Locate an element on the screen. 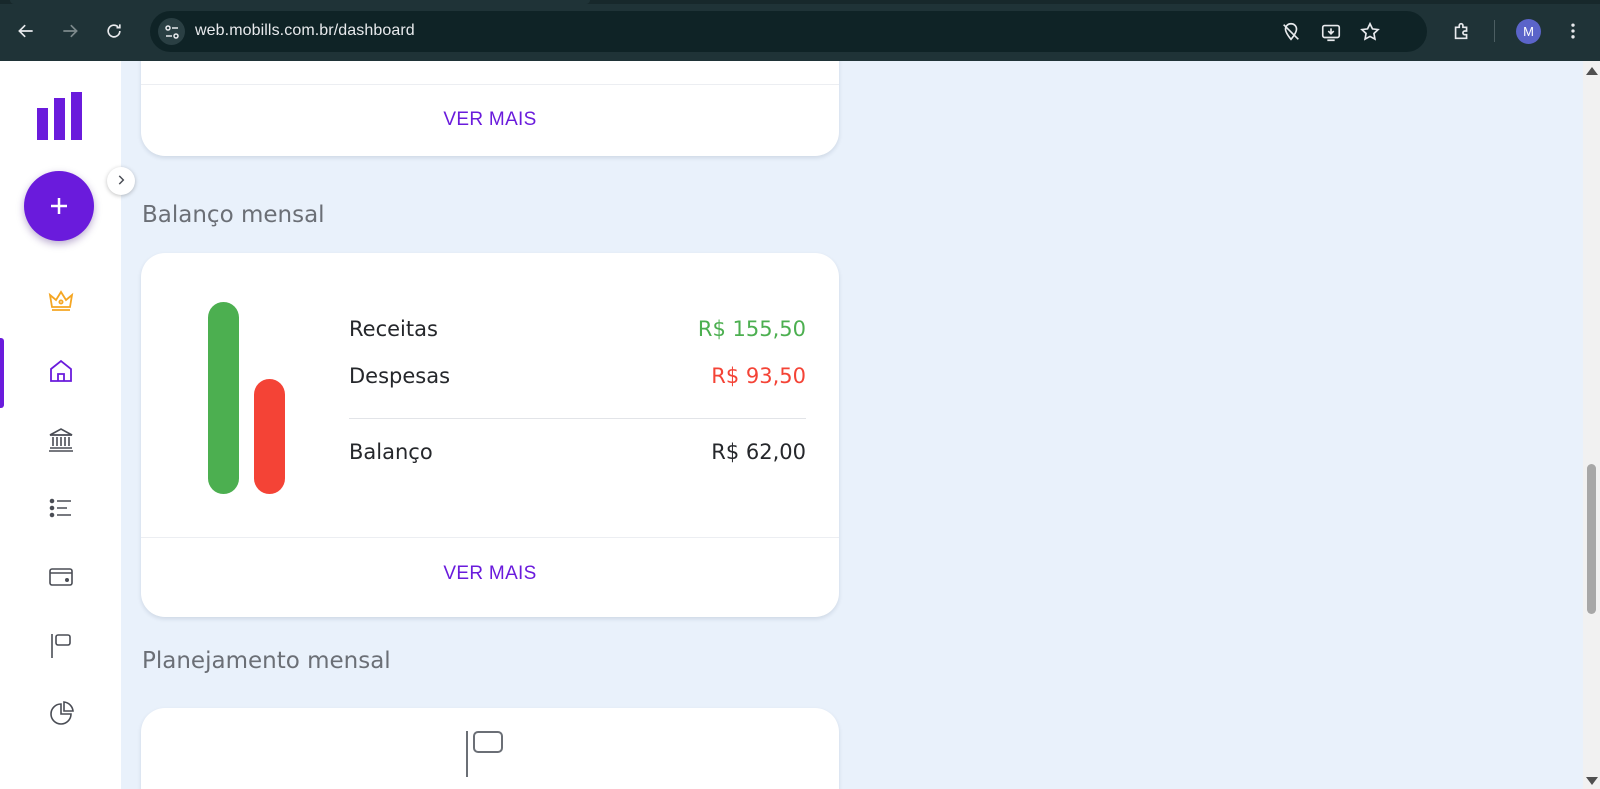 The width and height of the screenshot is (1600, 789). list-icon is located at coordinates (61, 510).